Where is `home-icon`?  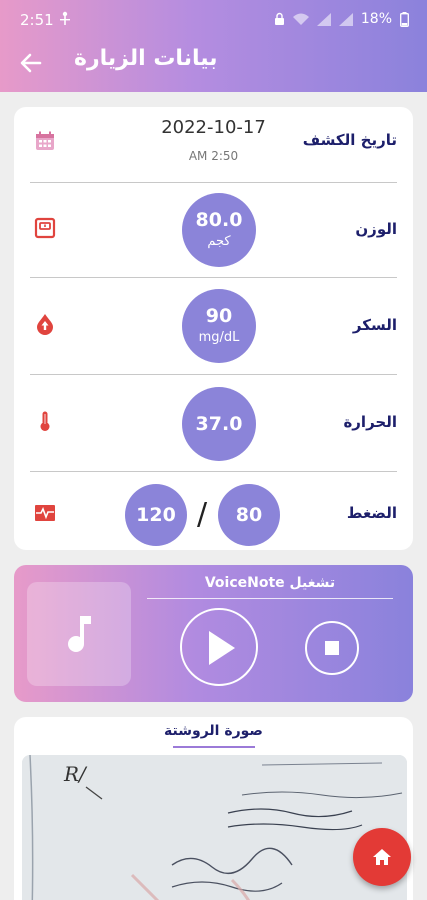
home-icon is located at coordinates (382, 857).